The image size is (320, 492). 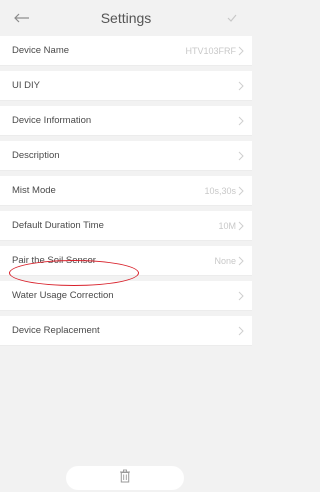 What do you see at coordinates (126, 156) in the screenshot?
I see `row-description: Description` at bounding box center [126, 156].